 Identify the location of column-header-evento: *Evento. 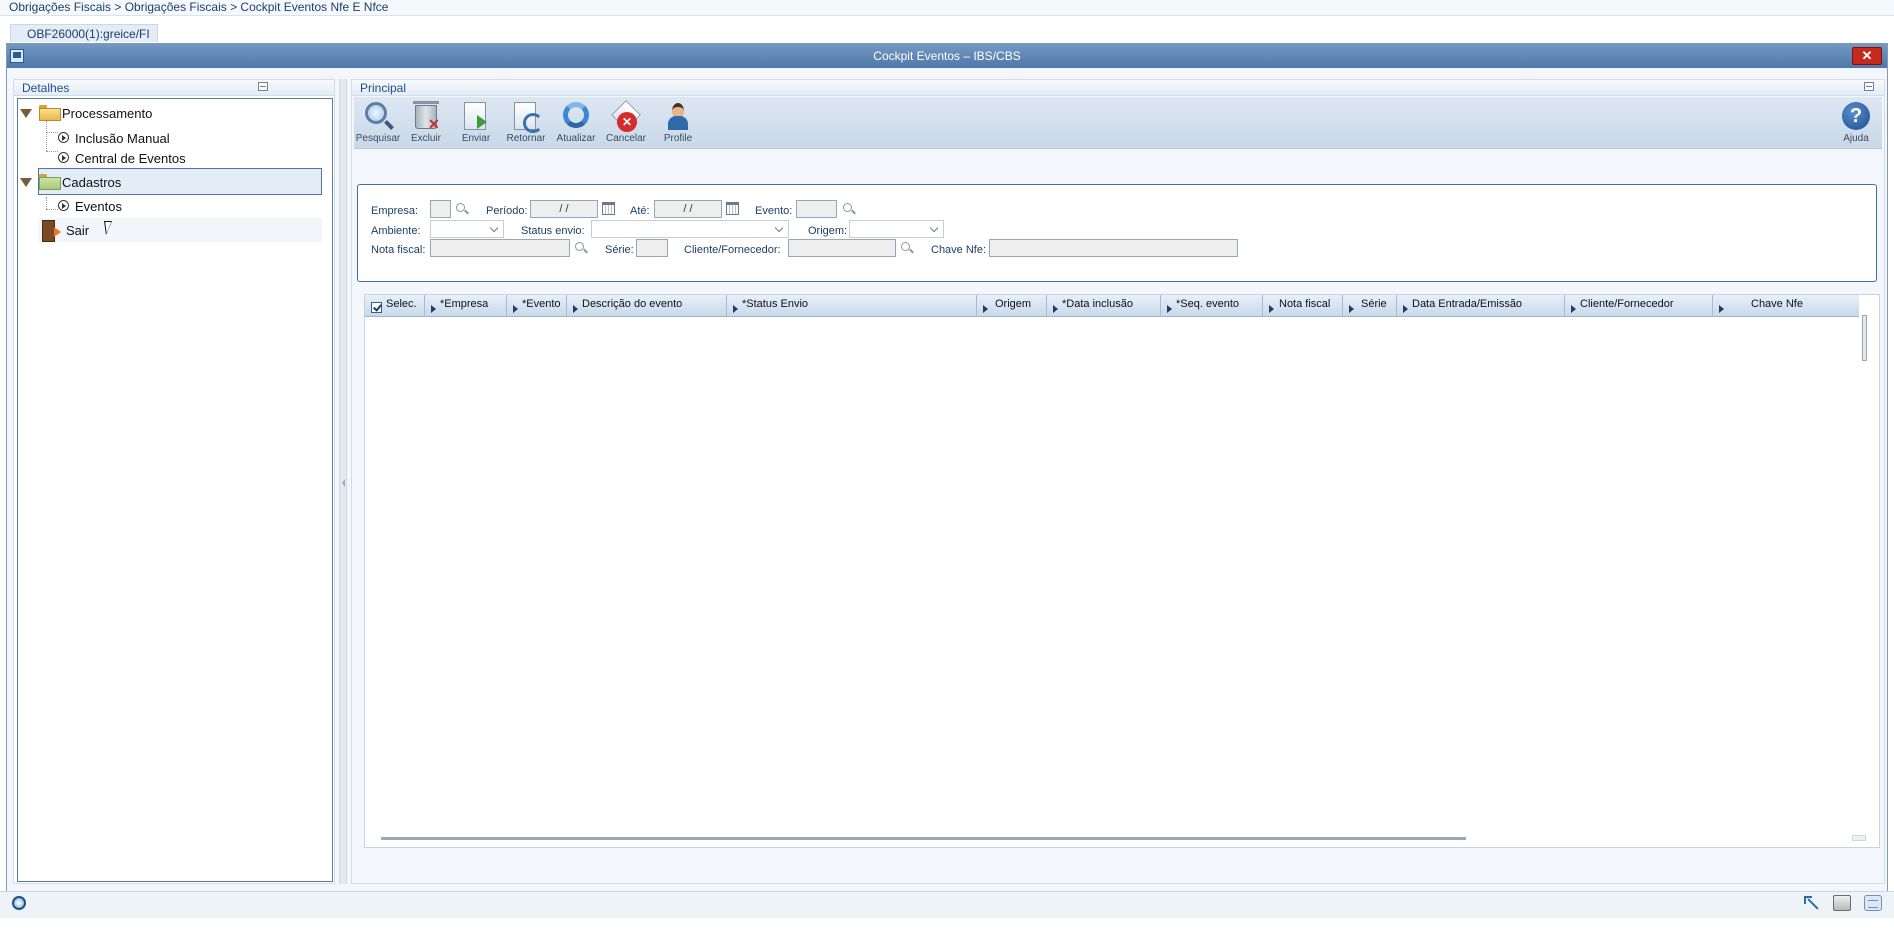
(537, 306).